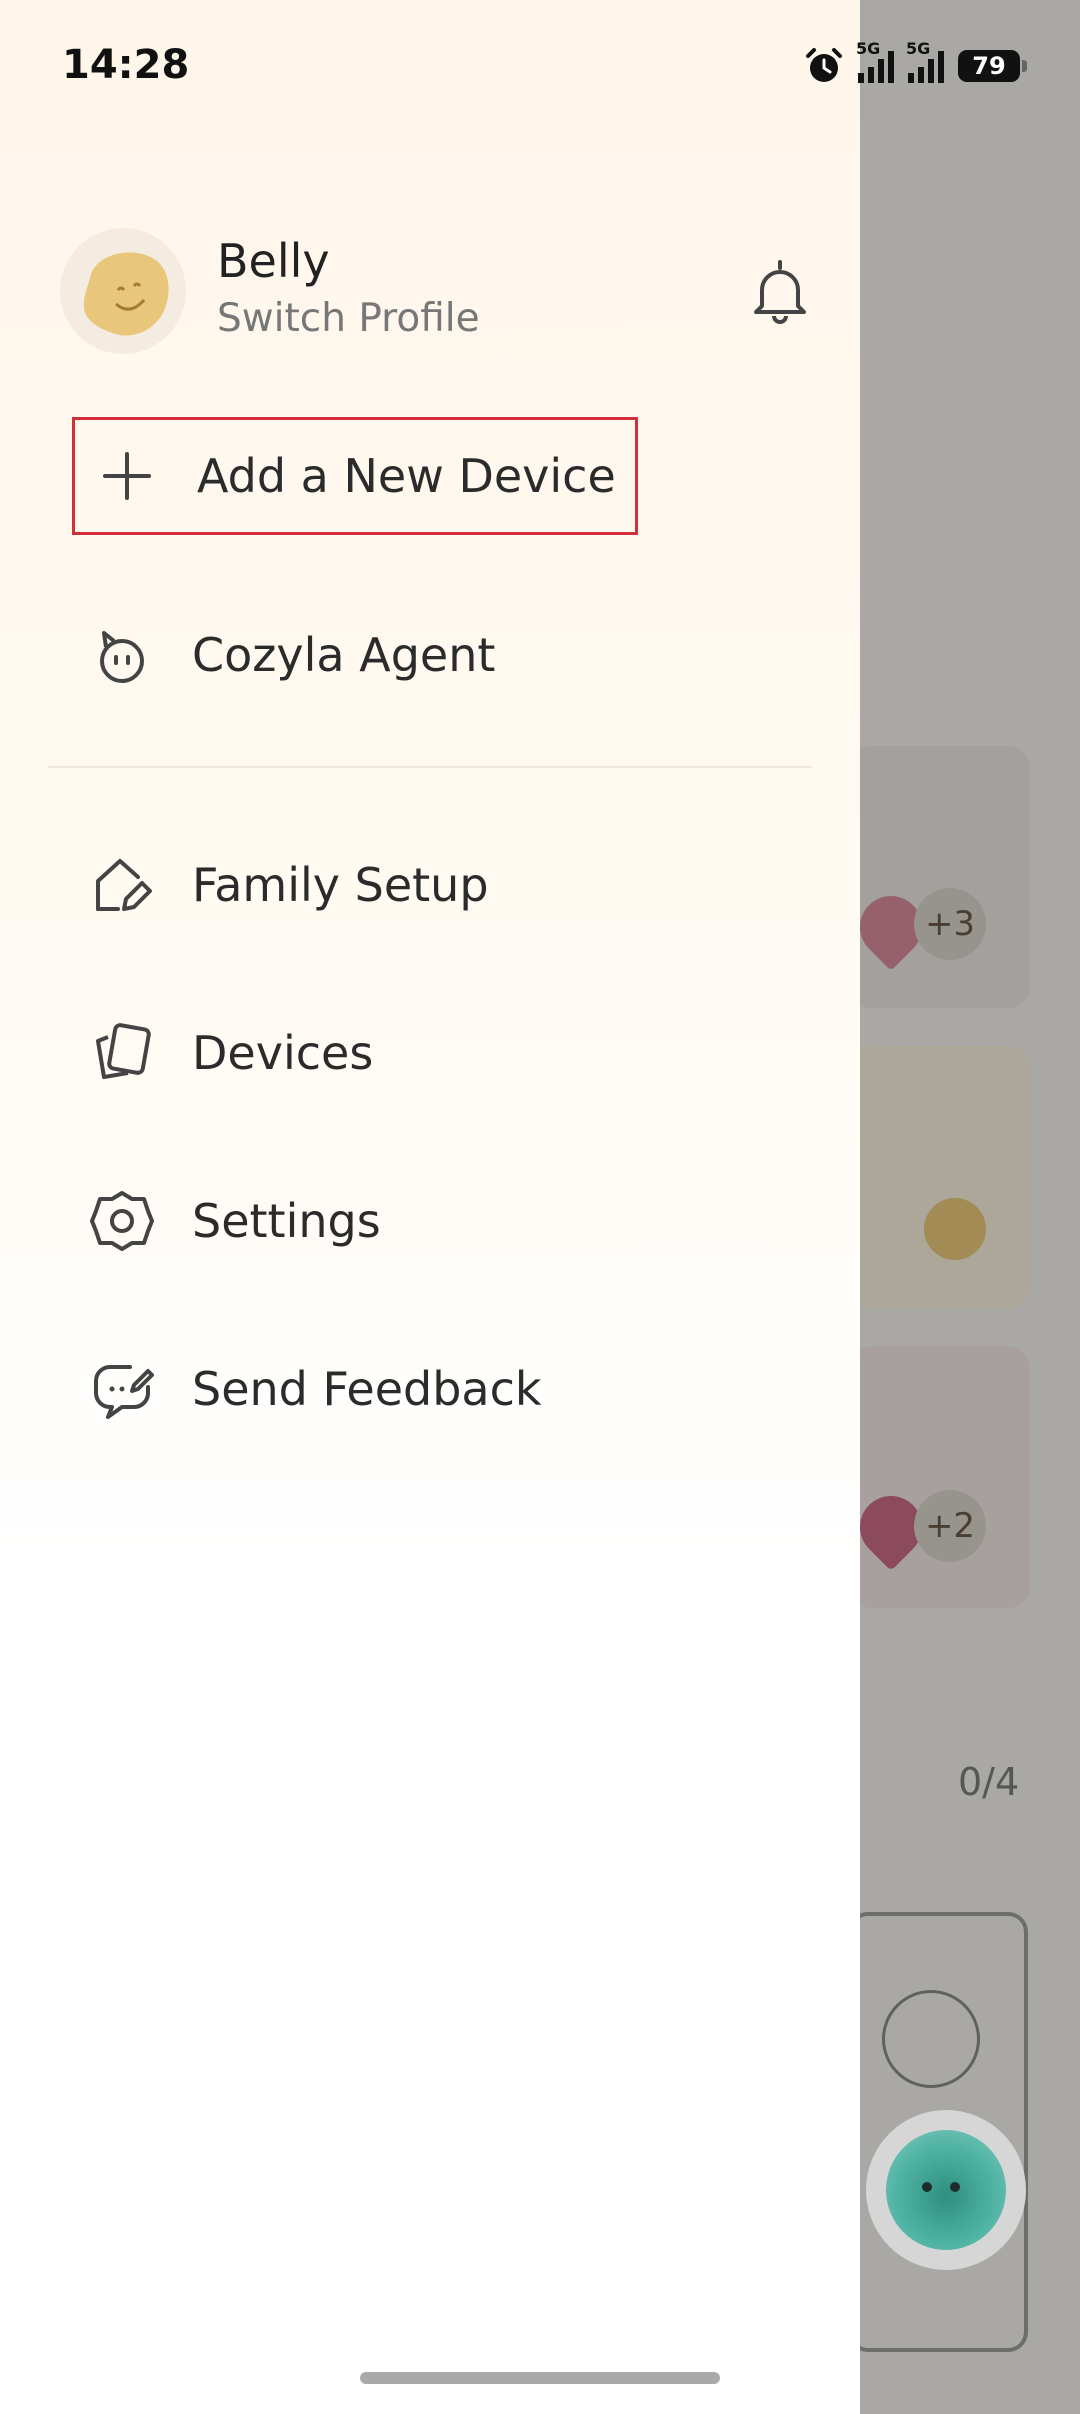  Describe the element at coordinates (367, 1389) in the screenshot. I see `menu-label: Send Feedback` at that location.